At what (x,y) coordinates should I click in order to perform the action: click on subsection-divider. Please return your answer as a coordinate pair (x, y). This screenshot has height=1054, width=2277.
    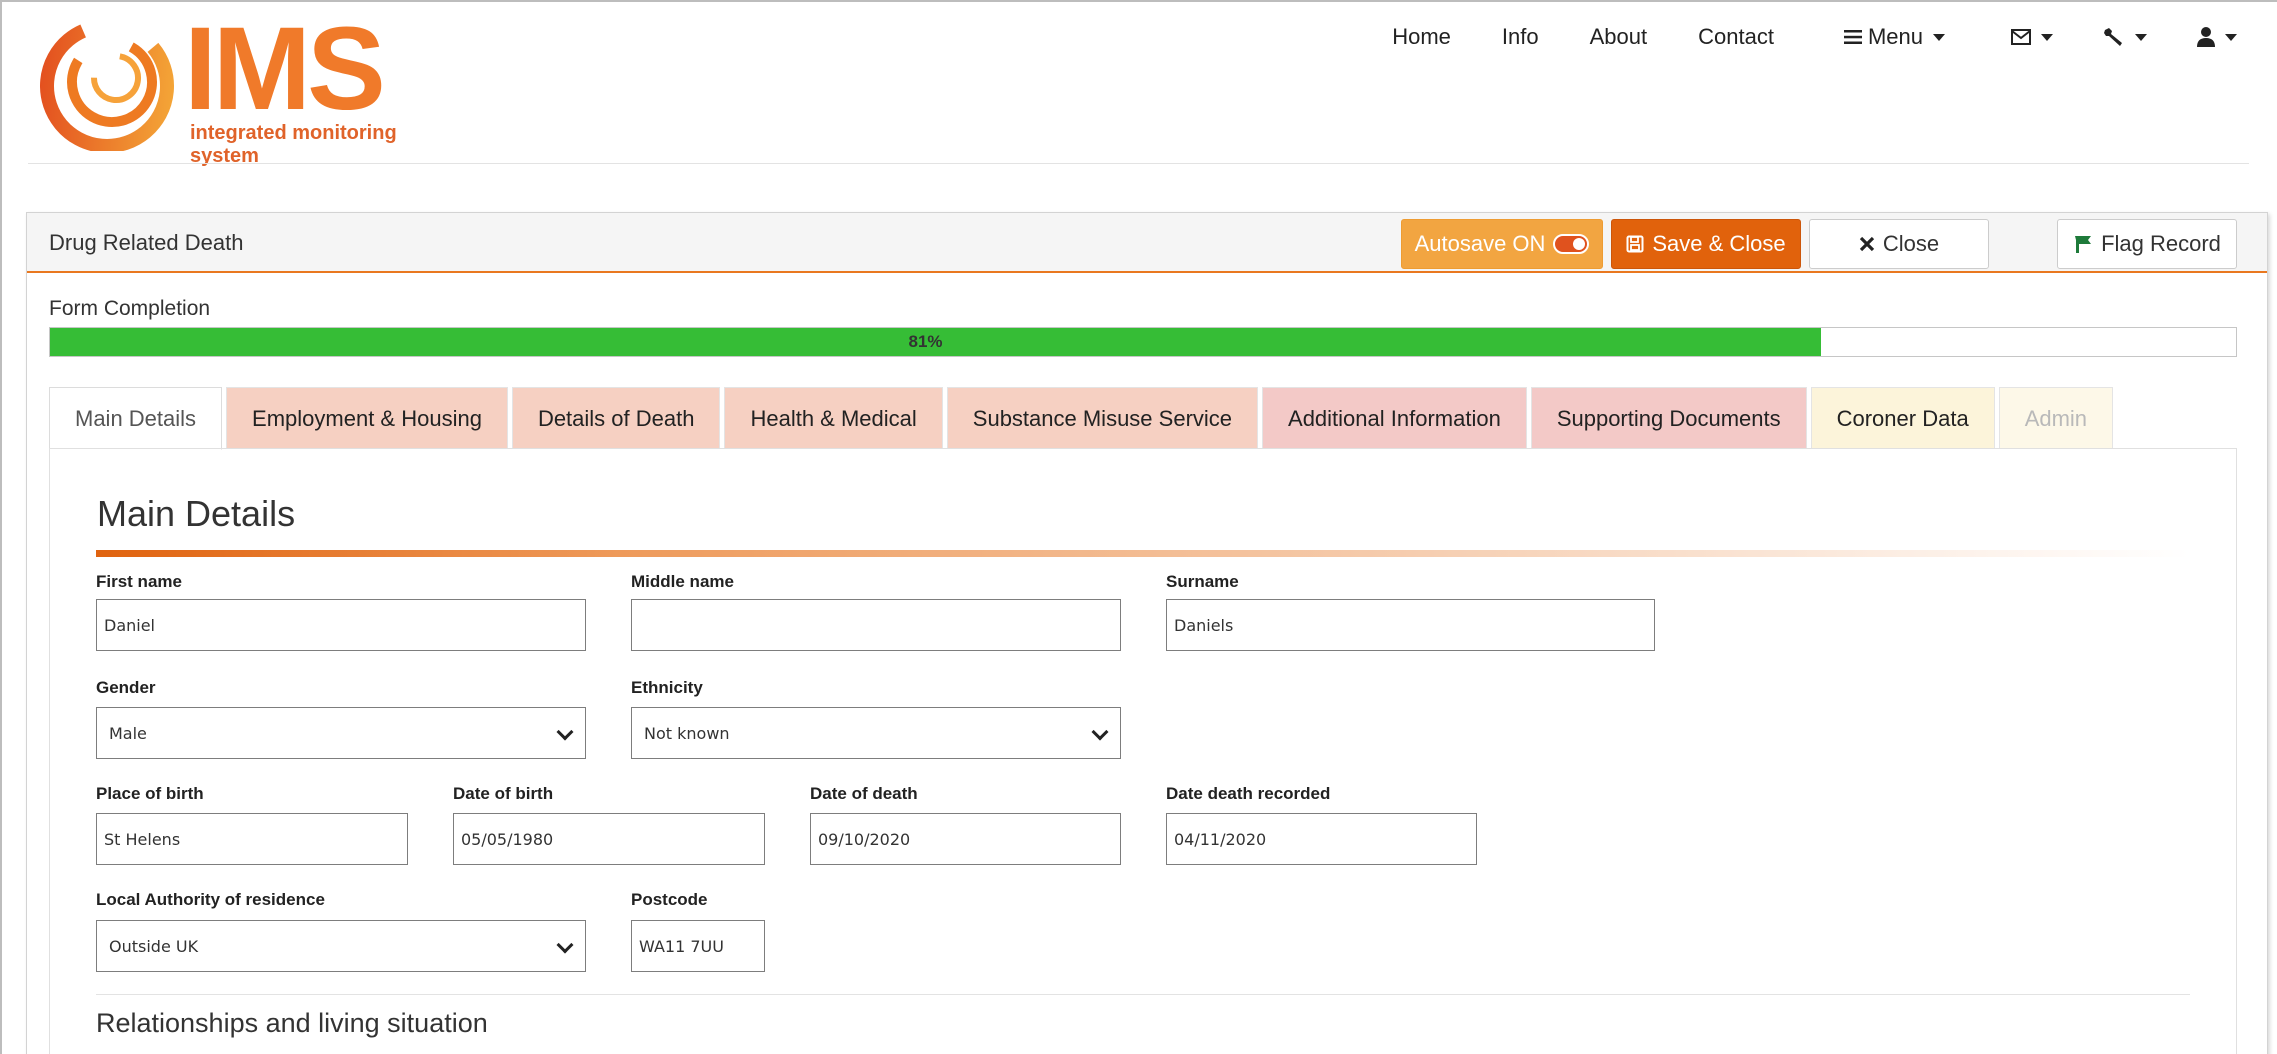
    Looking at the image, I should click on (1143, 994).